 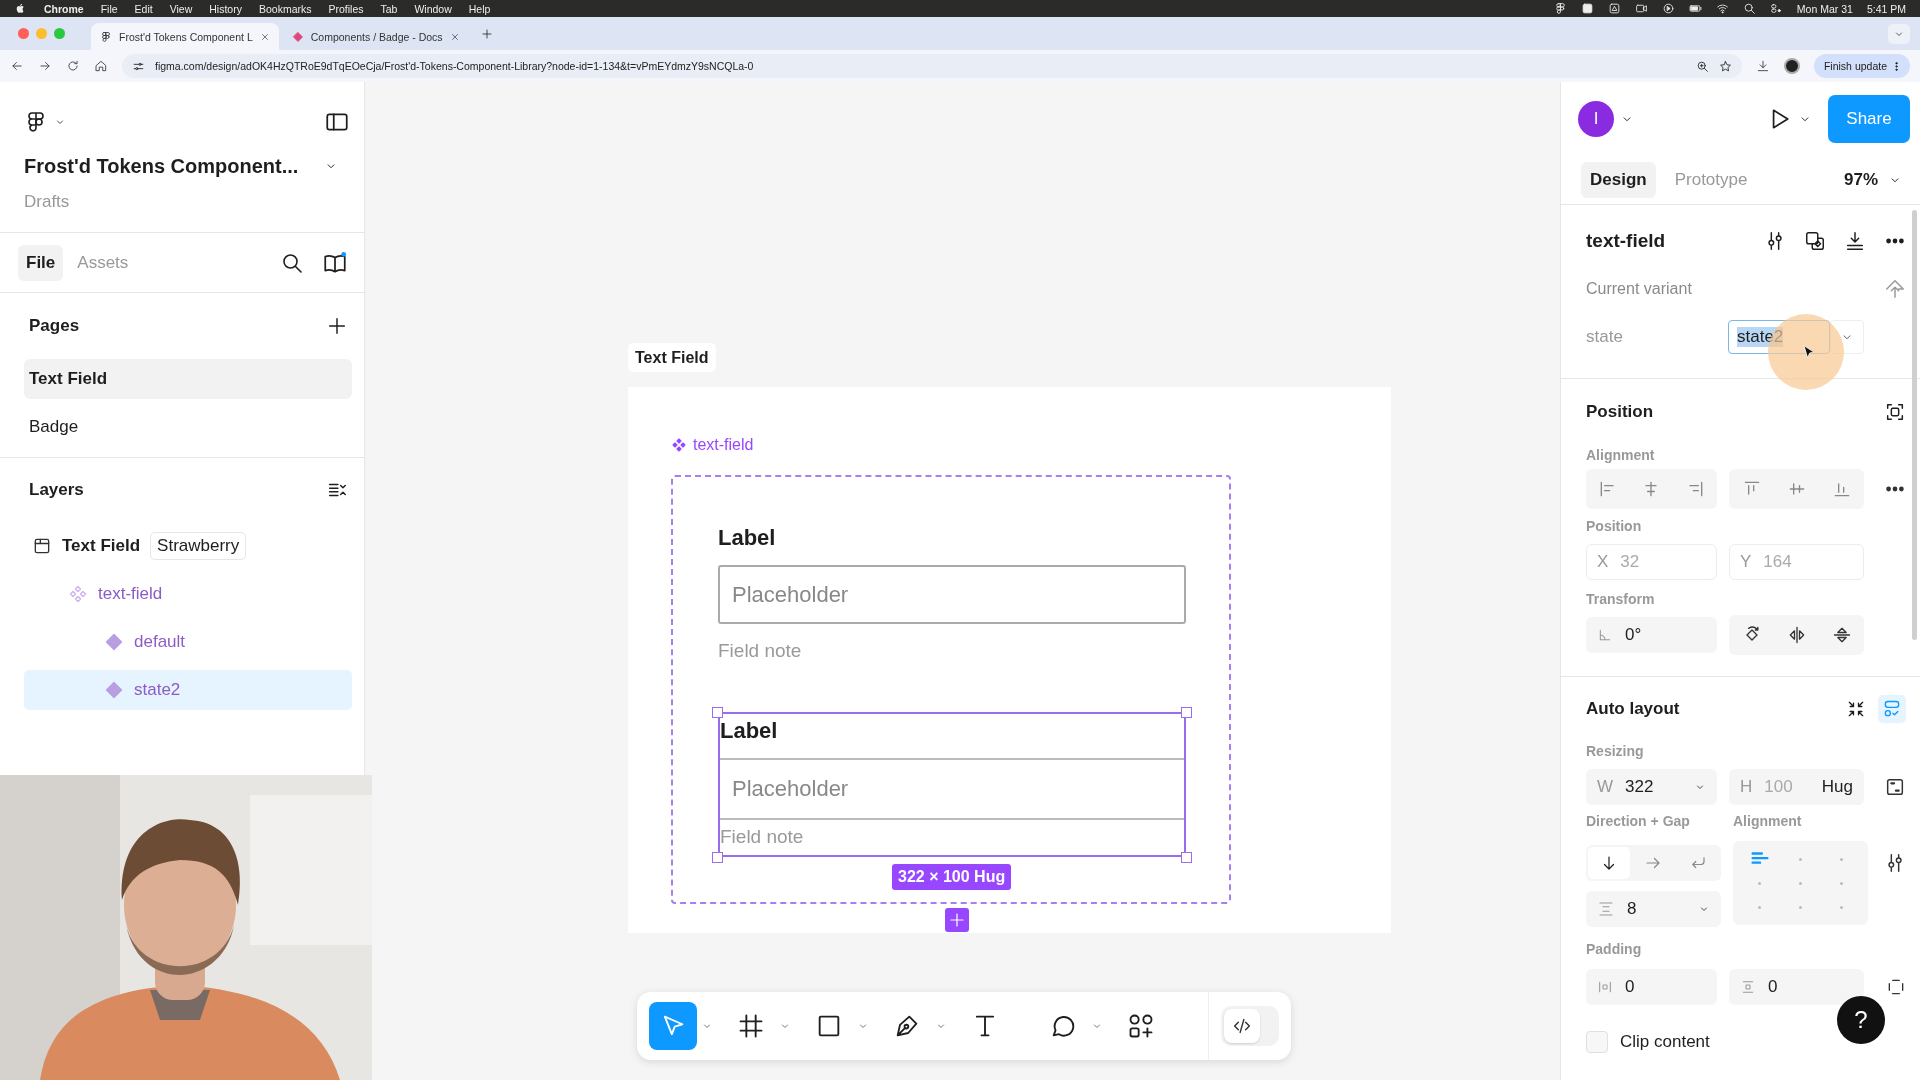 What do you see at coordinates (679, 445) in the screenshot?
I see `component-icon` at bounding box center [679, 445].